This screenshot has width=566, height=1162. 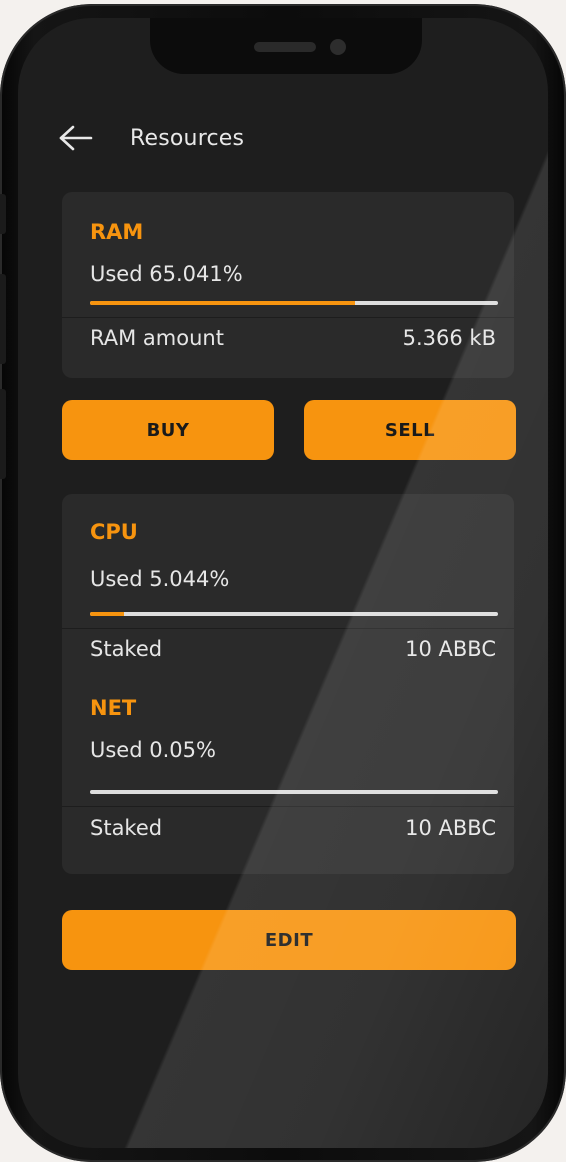 I want to click on ram-divider, so click(x=288, y=317).